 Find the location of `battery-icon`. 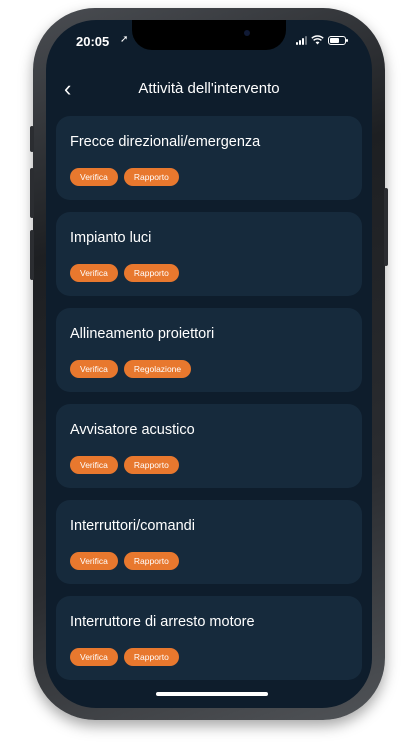

battery-icon is located at coordinates (338, 40).